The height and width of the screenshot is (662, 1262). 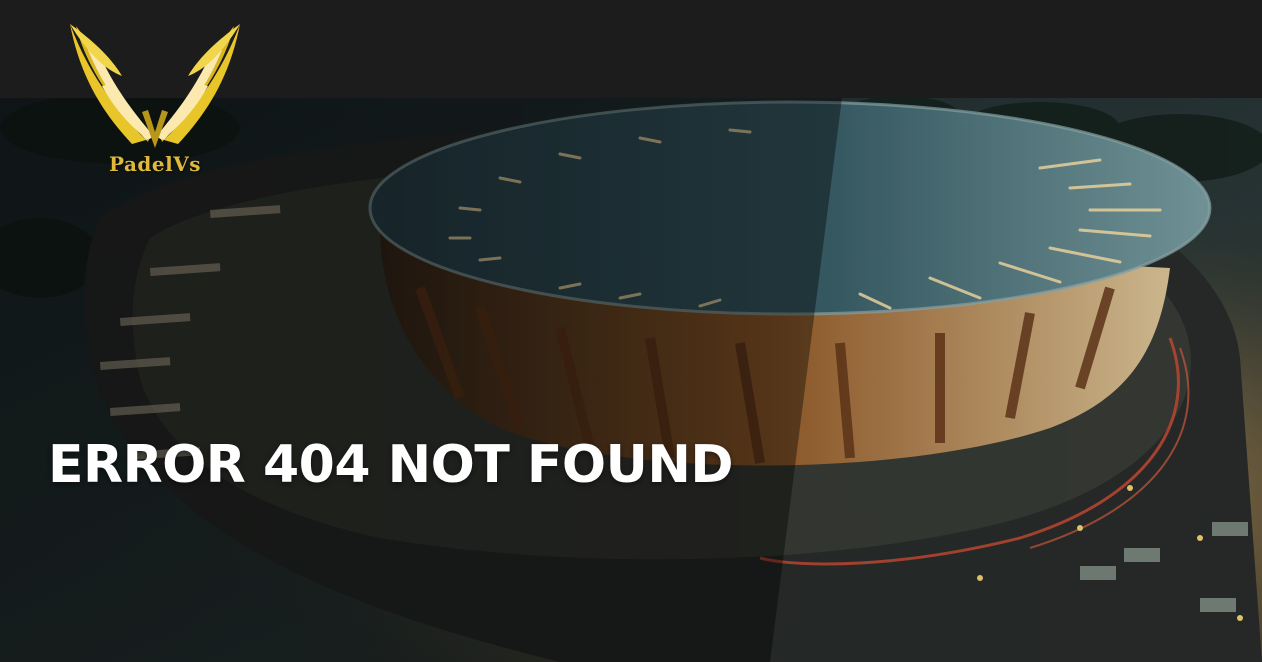 I want to click on logo-text: PadelVs, so click(x=155, y=164).